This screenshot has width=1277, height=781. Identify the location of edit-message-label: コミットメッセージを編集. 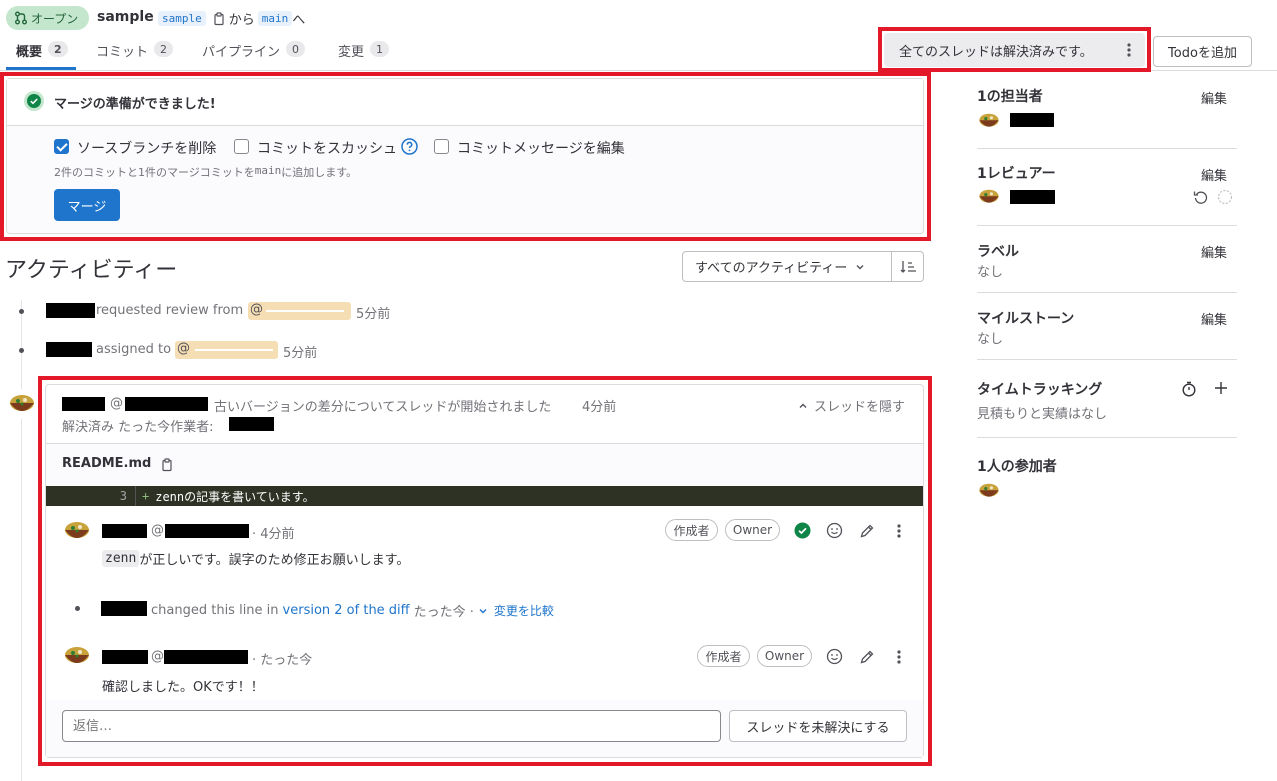
(541, 148).